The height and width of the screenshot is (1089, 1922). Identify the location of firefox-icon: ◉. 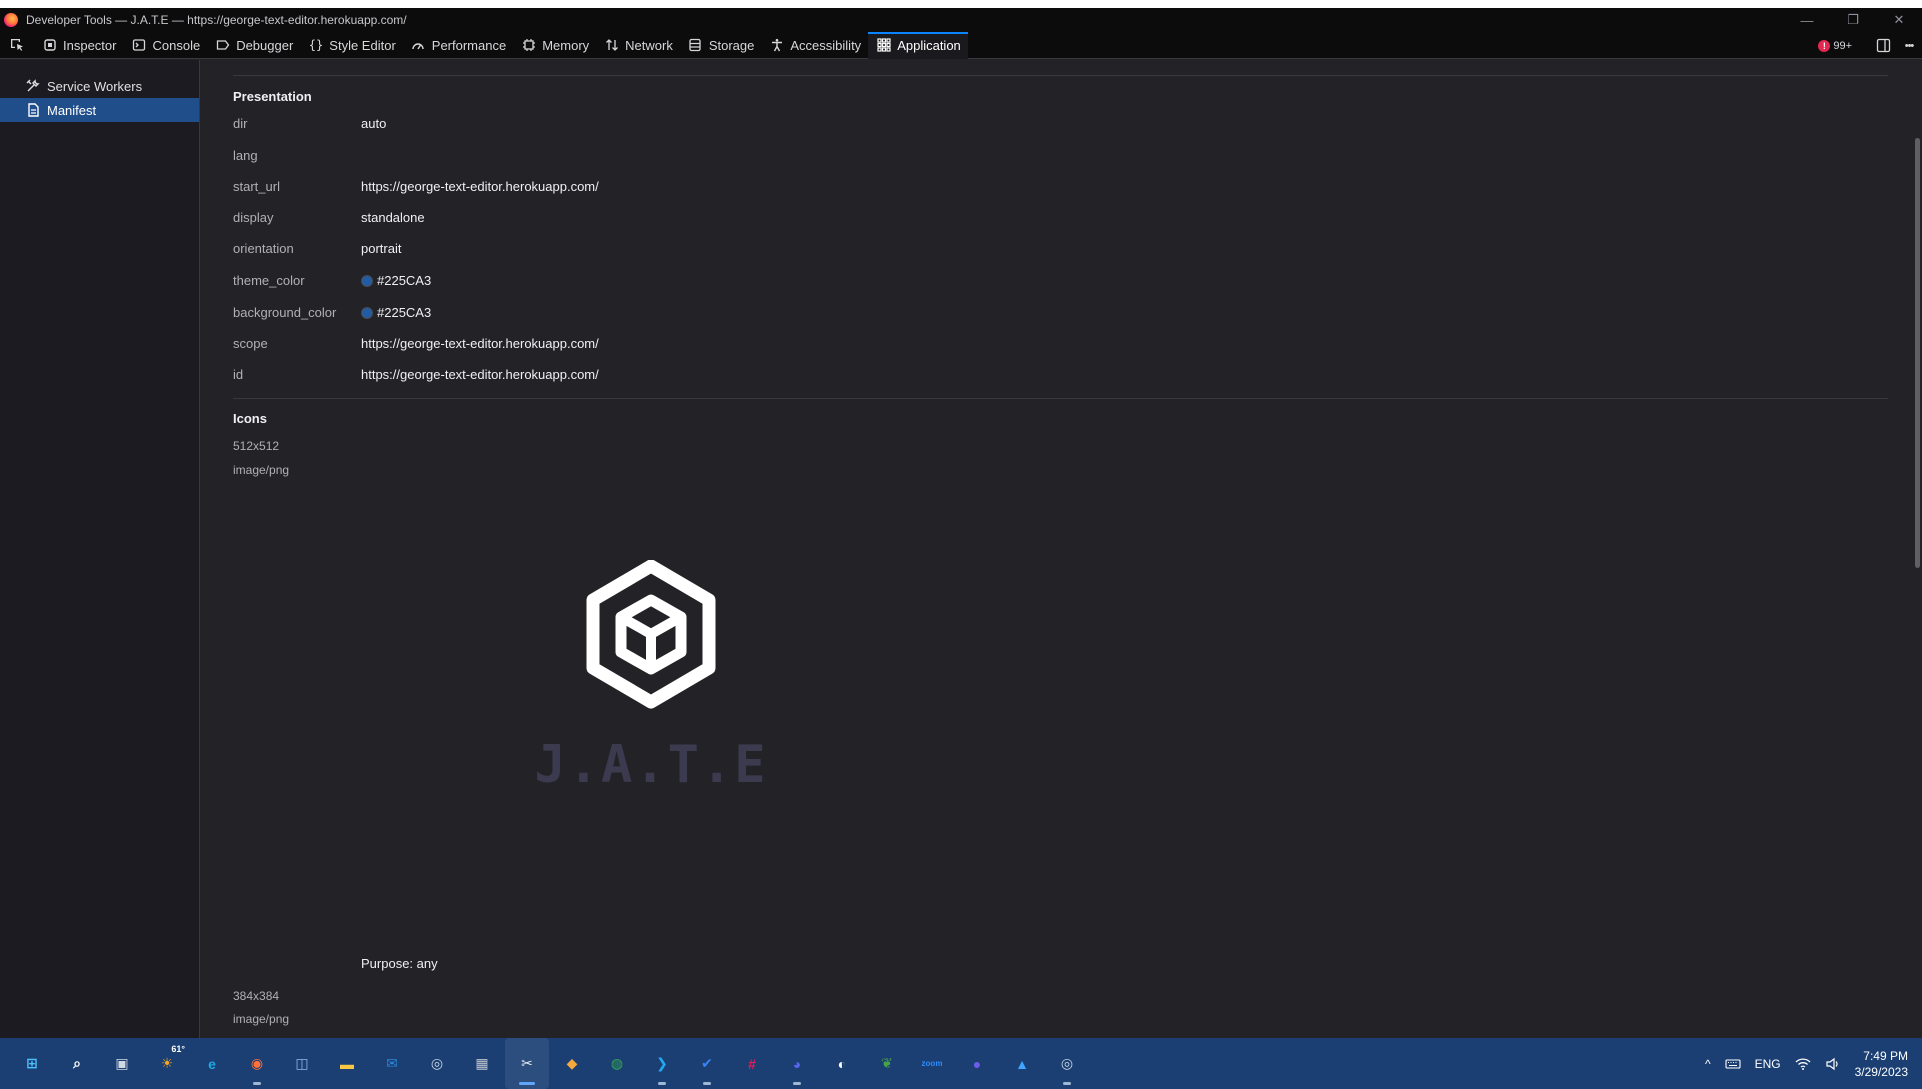
(257, 1063).